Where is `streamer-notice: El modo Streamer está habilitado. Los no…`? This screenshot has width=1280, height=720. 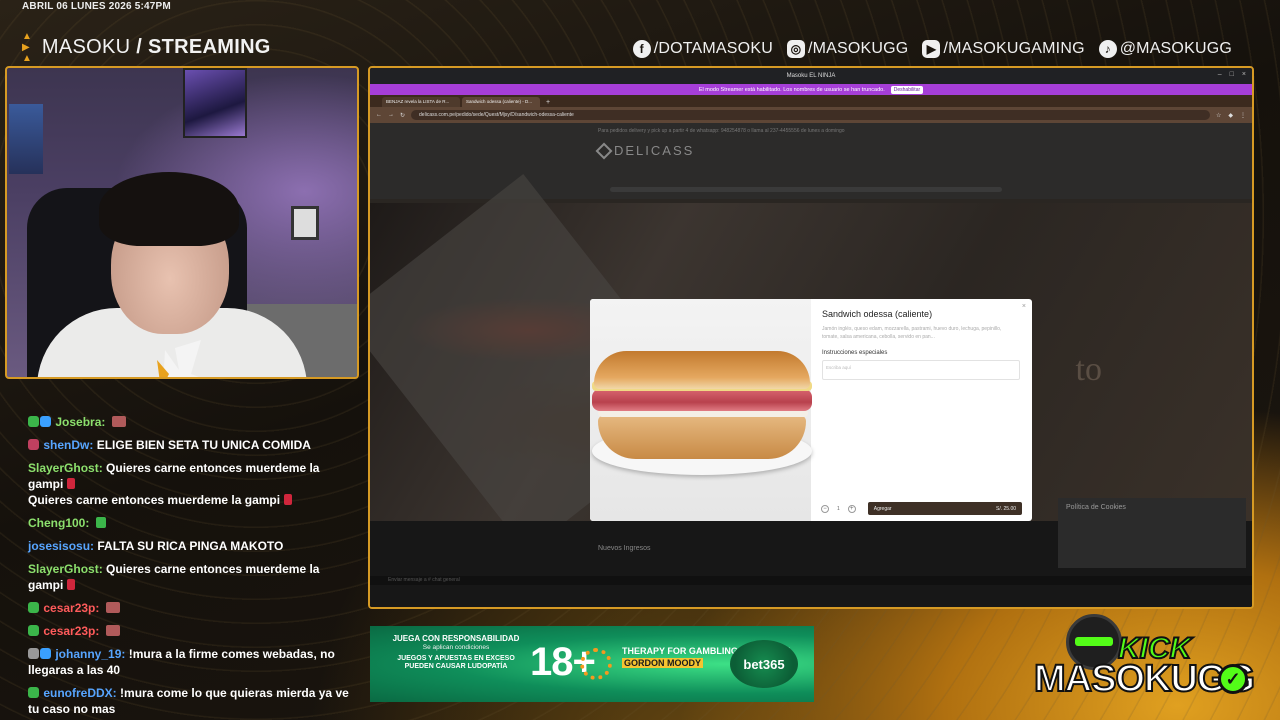
streamer-notice: El modo Streamer está habilitado. Los no… is located at coordinates (791, 89).